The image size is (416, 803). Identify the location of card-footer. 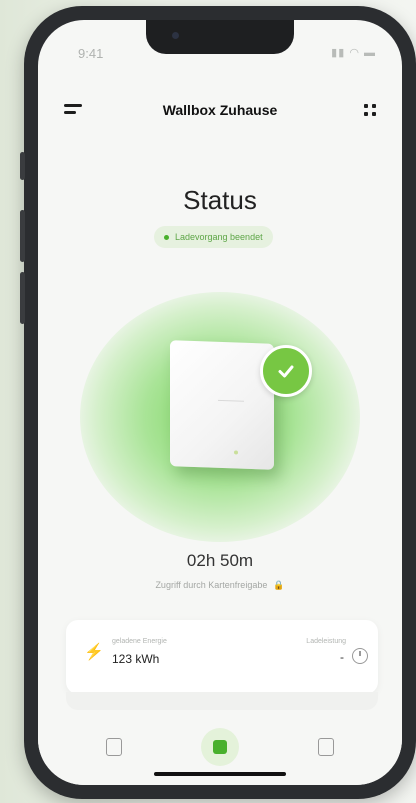
(222, 701).